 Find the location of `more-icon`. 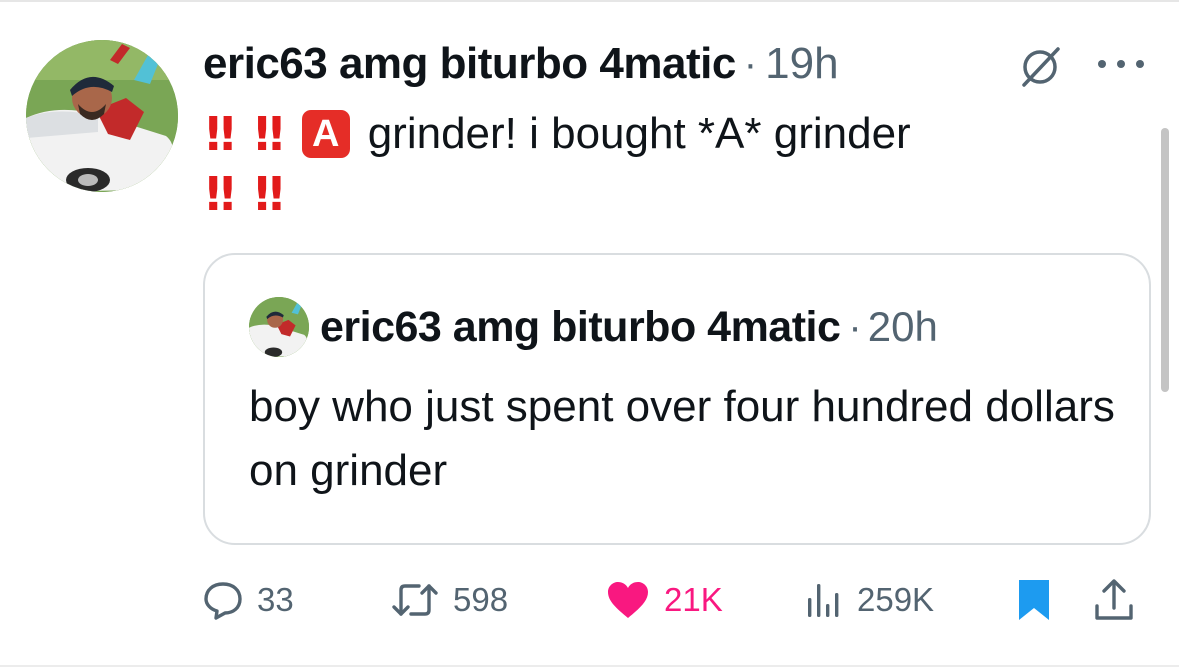

more-icon is located at coordinates (1121, 64).